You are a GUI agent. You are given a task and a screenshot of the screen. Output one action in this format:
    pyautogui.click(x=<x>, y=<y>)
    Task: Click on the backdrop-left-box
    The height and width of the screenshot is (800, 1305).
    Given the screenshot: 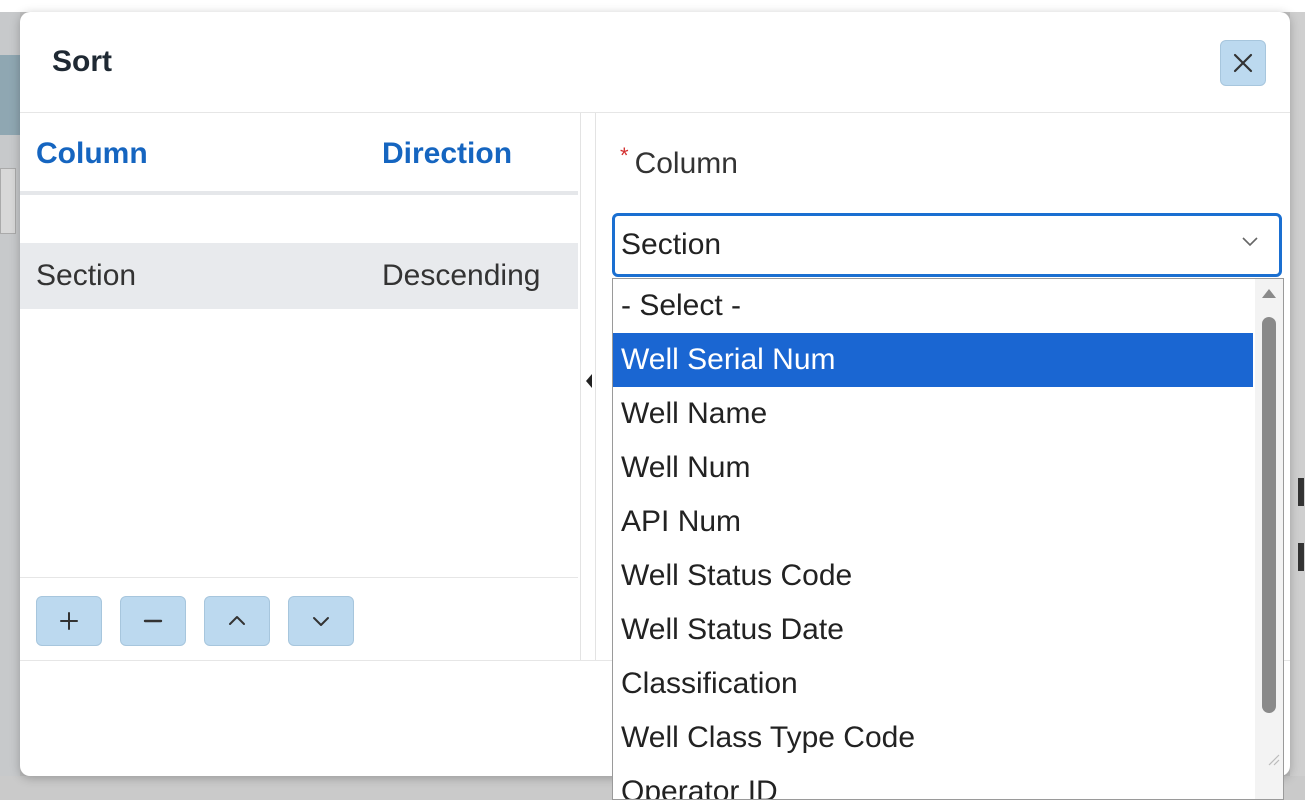 What is the action you would take?
    pyautogui.click(x=8, y=201)
    